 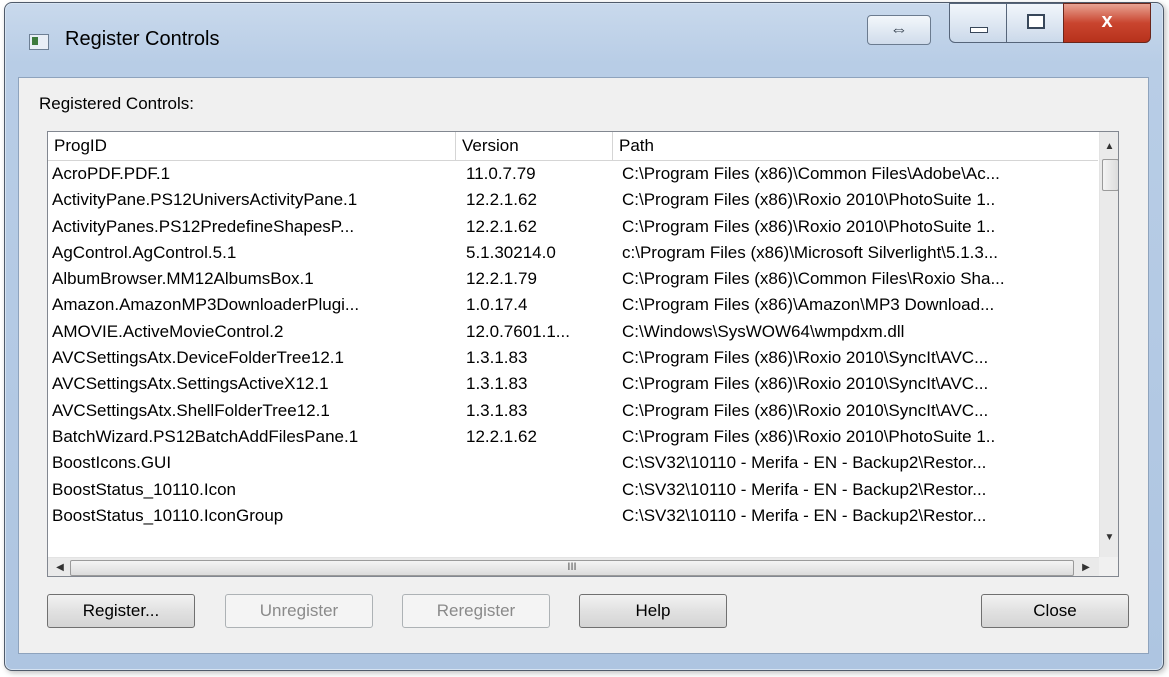 What do you see at coordinates (501, 173) in the screenshot?
I see `cell-version: 11.0.7.79` at bounding box center [501, 173].